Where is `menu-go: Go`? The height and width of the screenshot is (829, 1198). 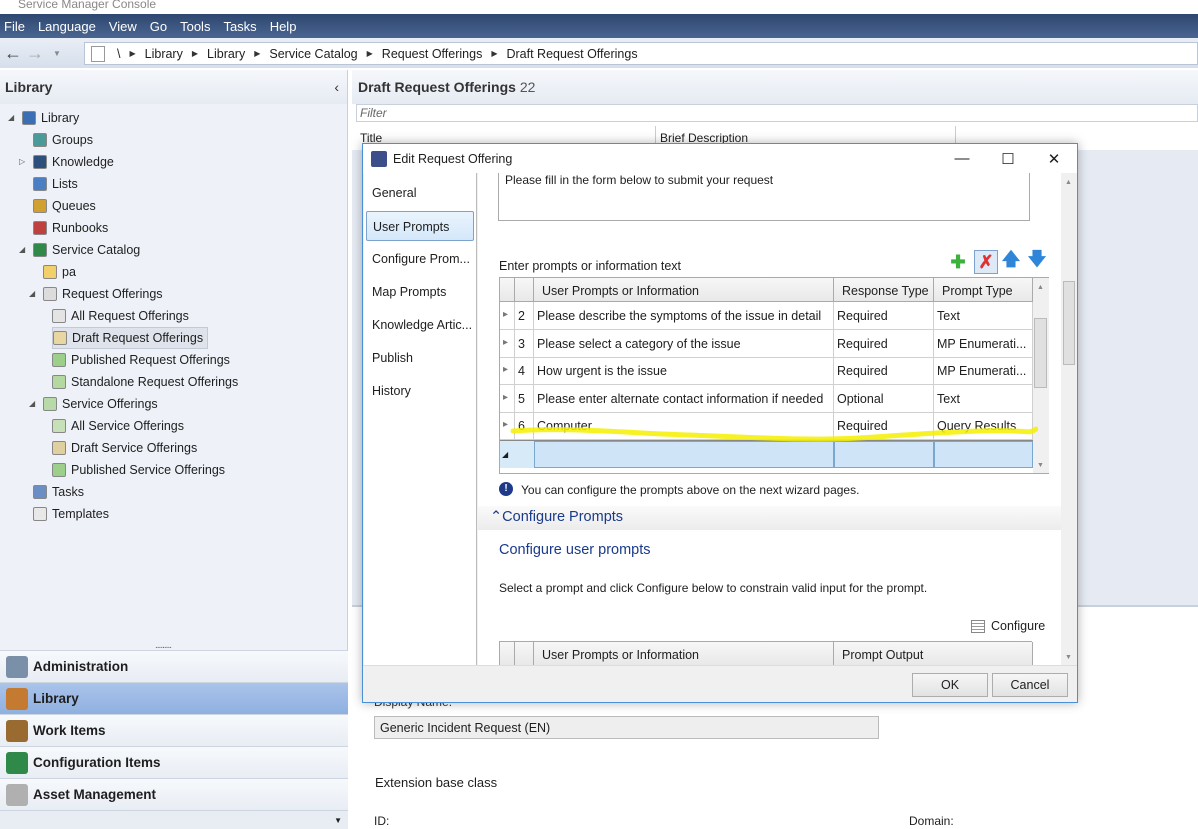
menu-go: Go is located at coordinates (158, 26).